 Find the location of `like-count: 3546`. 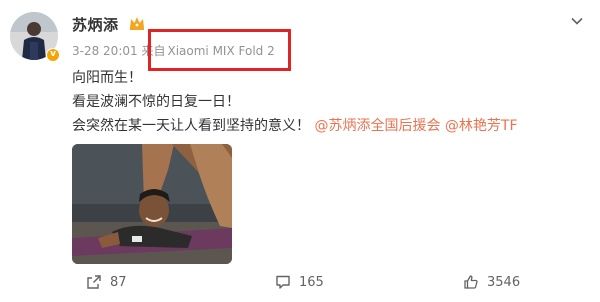

like-count: 3546 is located at coordinates (504, 282).